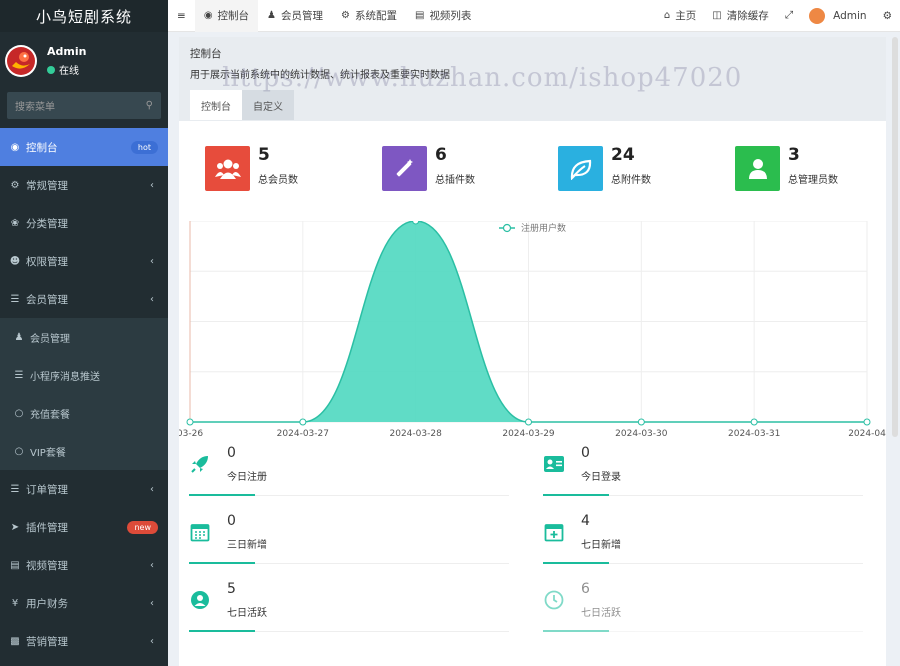 The image size is (900, 666). What do you see at coordinates (15, 603) in the screenshot?
I see `yen-icon: ¥` at bounding box center [15, 603].